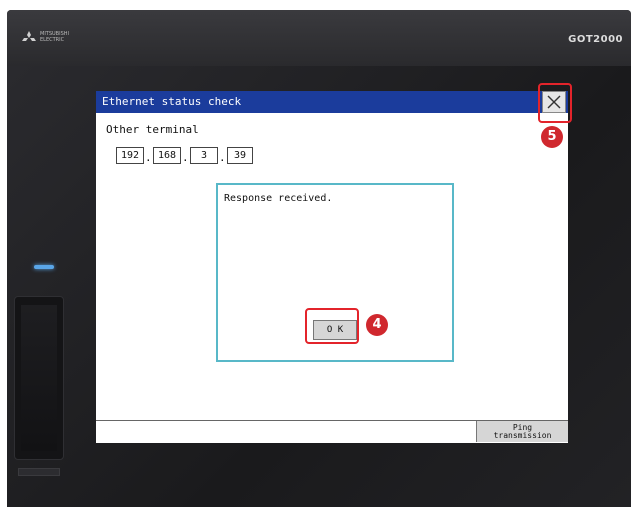  I want to click on step-5-badge: 5, so click(552, 137).